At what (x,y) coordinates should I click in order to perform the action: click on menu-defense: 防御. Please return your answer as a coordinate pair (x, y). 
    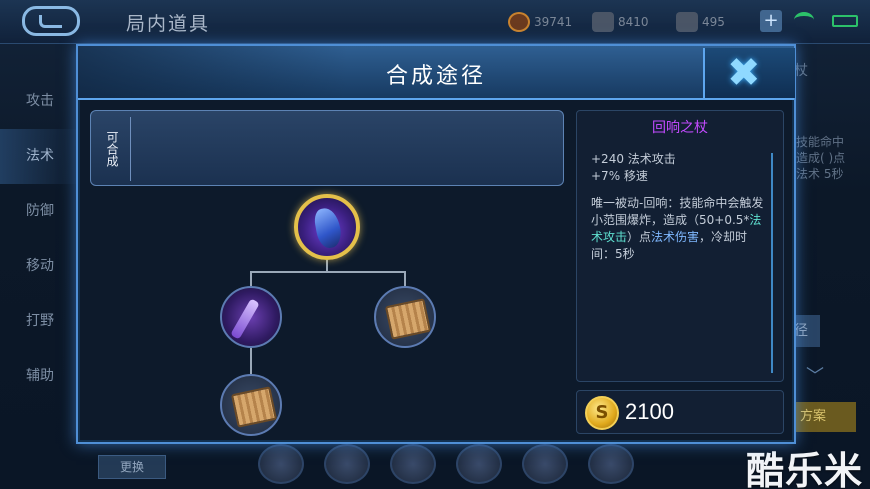
    Looking at the image, I should click on (40, 211).